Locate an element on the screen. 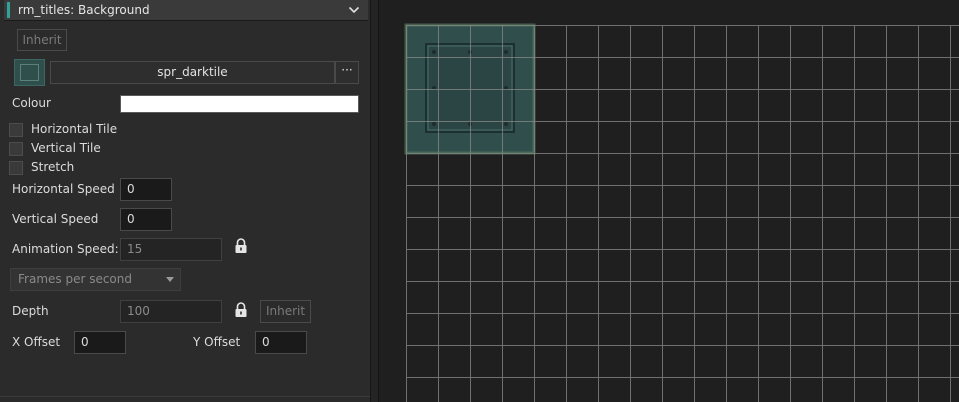 The image size is (959, 402). stretch-label: Stretch is located at coordinates (53, 167).